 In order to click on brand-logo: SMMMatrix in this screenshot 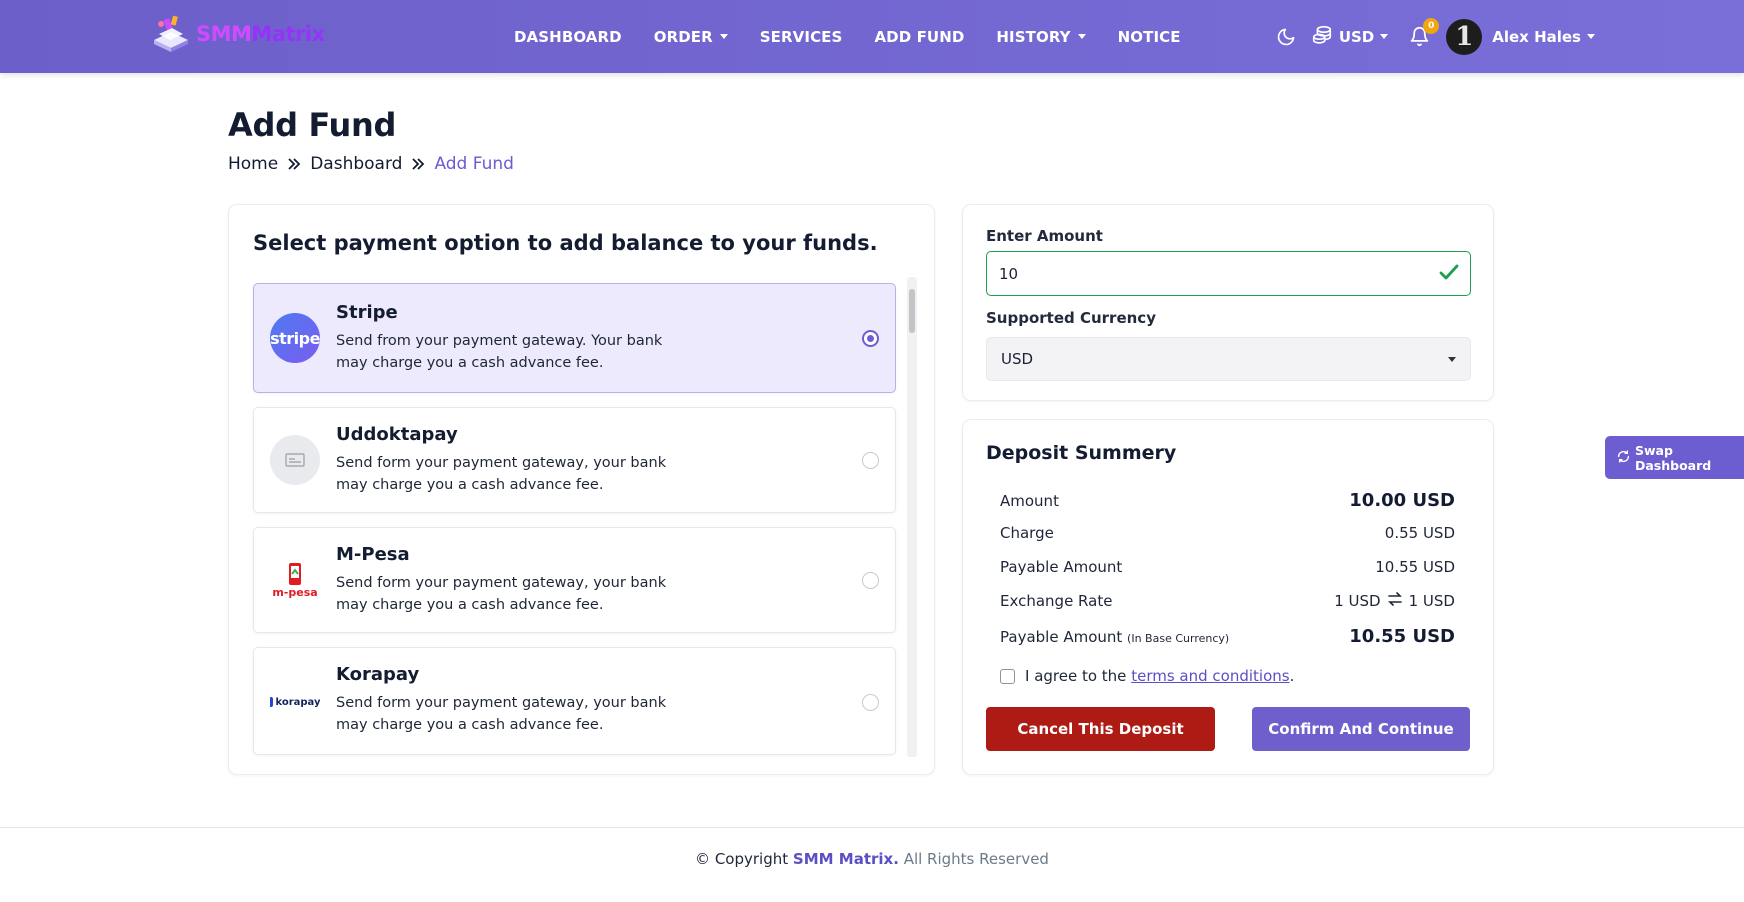, I will do `click(237, 34)`.